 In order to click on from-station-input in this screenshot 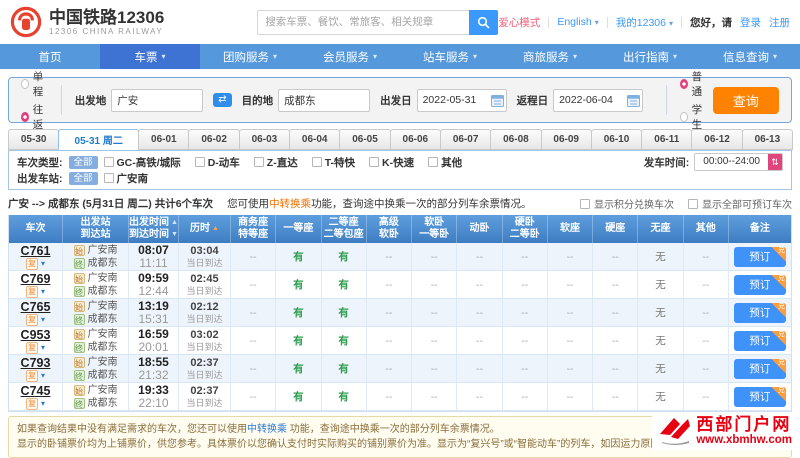, I will do `click(157, 100)`.